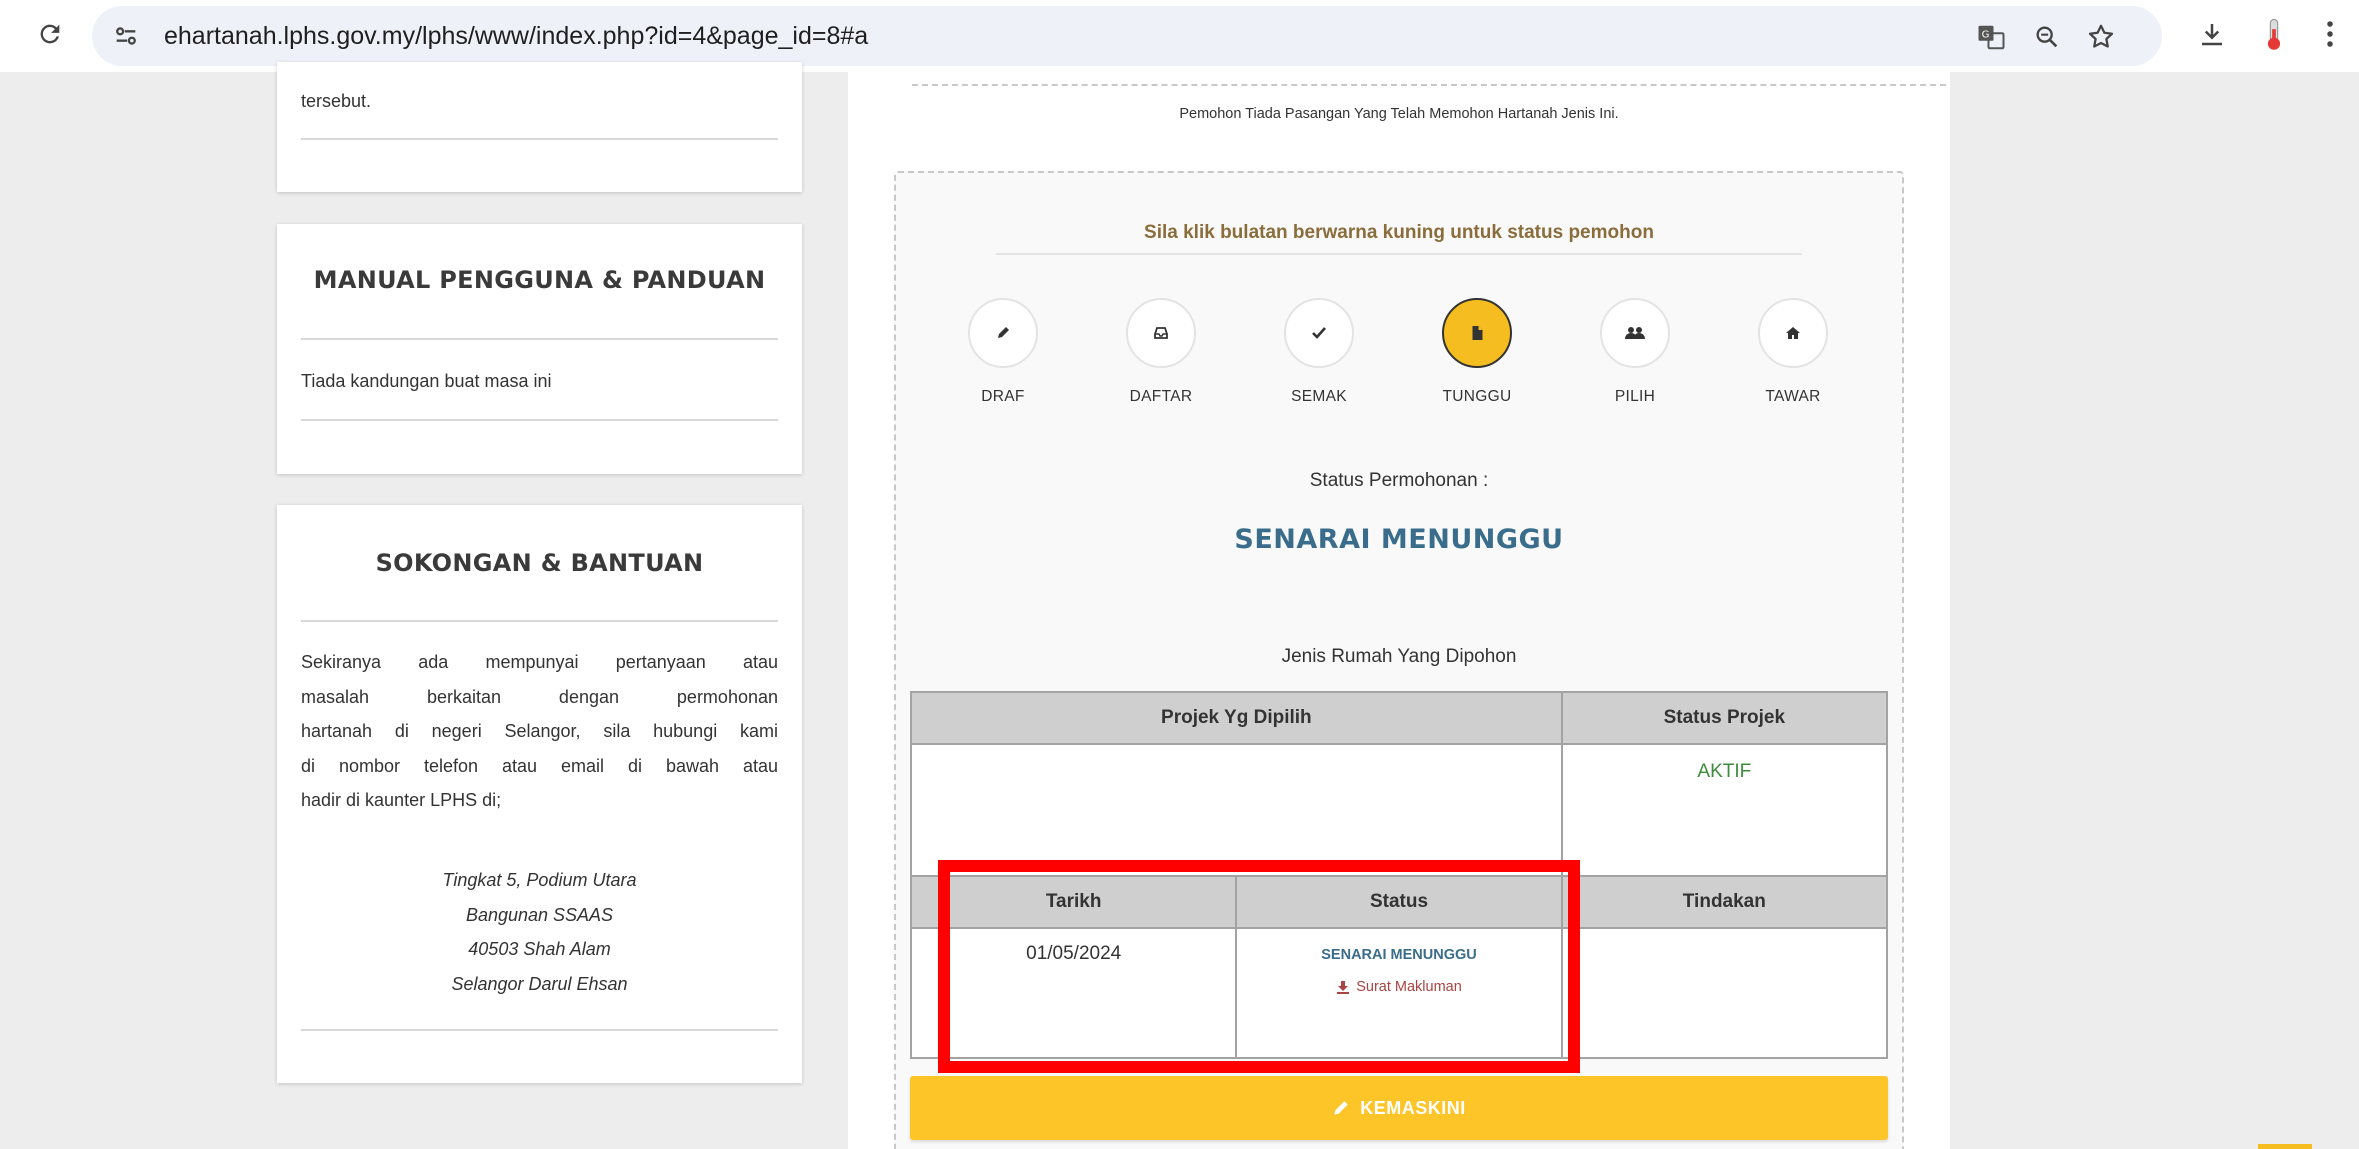 The width and height of the screenshot is (2359, 1149). Describe the element at coordinates (1793, 333) in the screenshot. I see `home-icon` at that location.